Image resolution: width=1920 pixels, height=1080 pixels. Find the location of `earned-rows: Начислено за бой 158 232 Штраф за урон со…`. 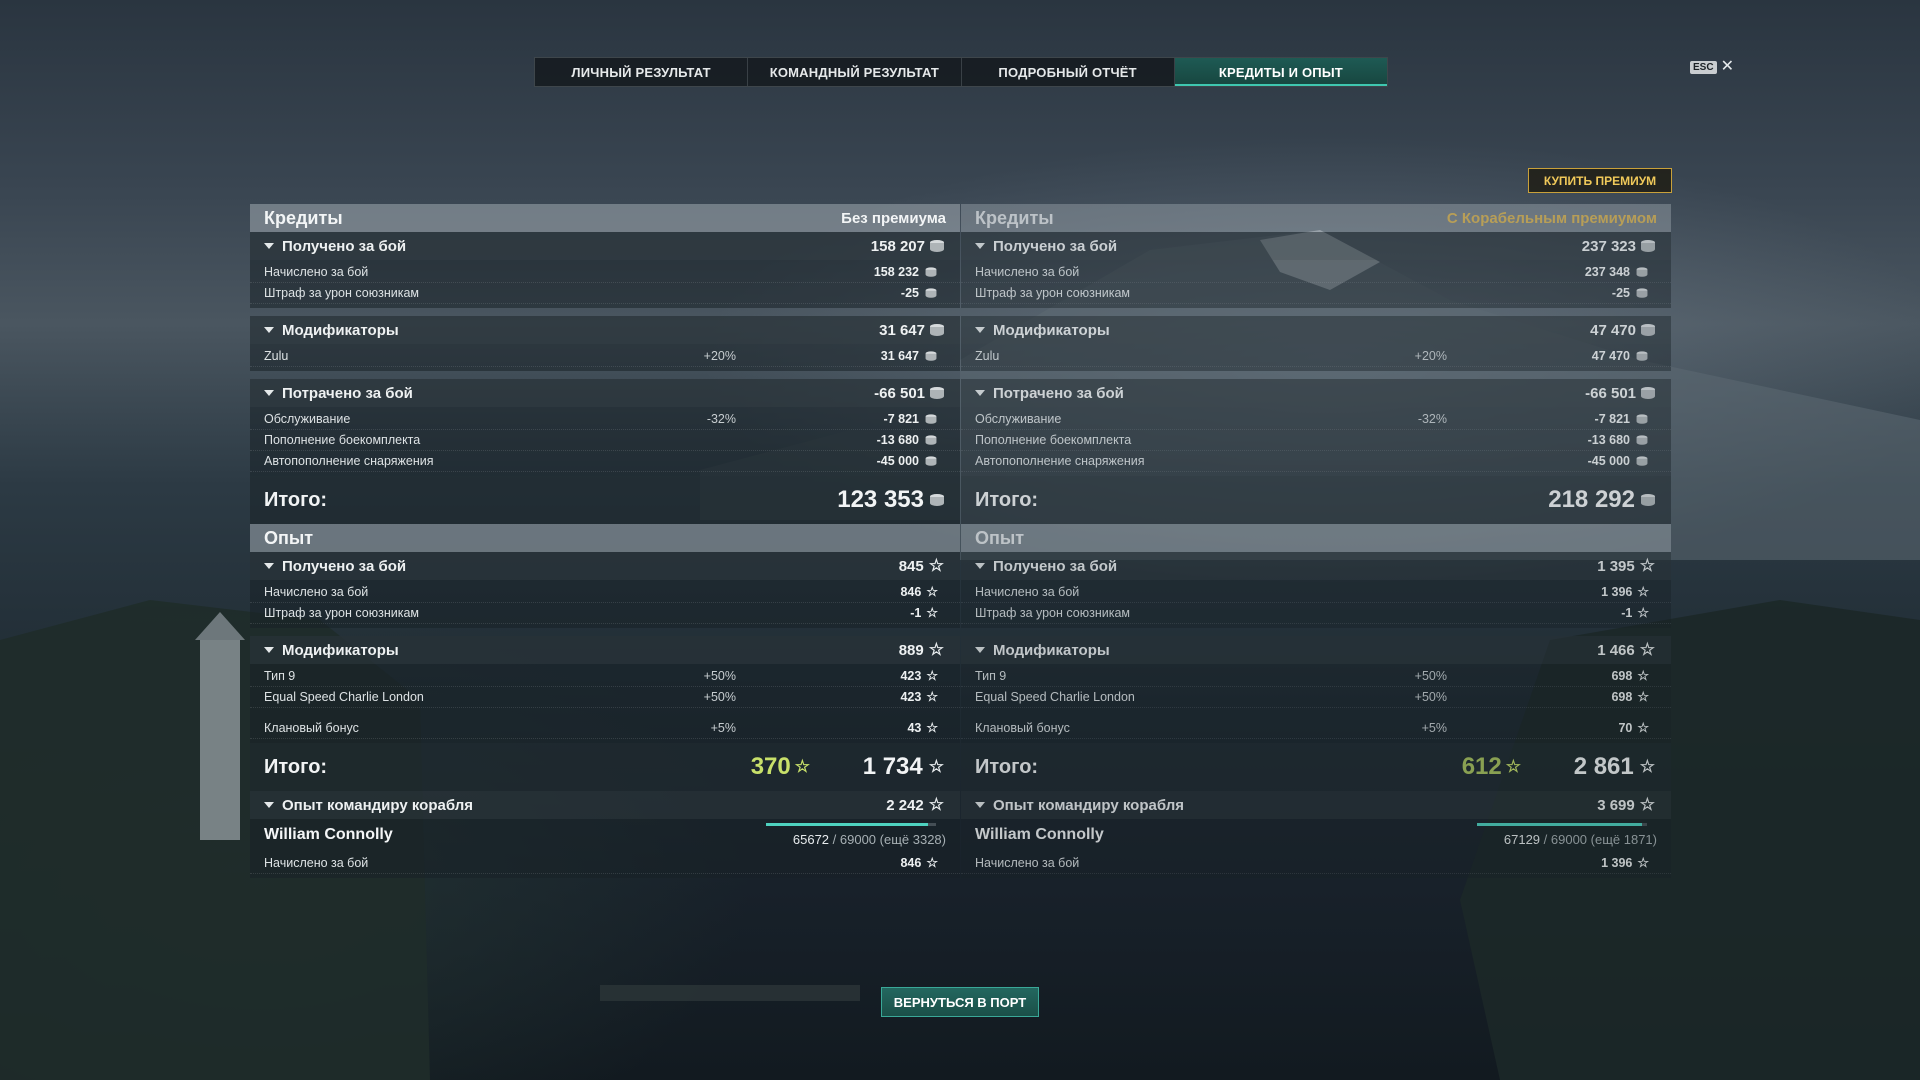

earned-rows: Начислено за бой 158 232 Штраф за урон со… is located at coordinates (605, 284).